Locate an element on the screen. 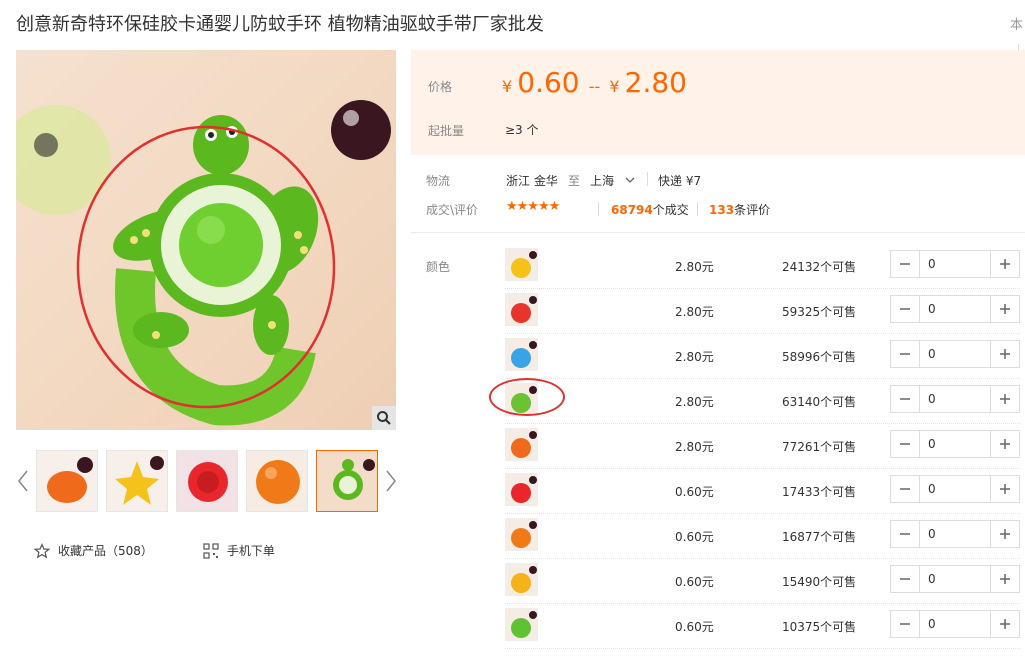 The height and width of the screenshot is (664, 1025). sku-stock: 15490个可售 is located at coordinates (819, 582).